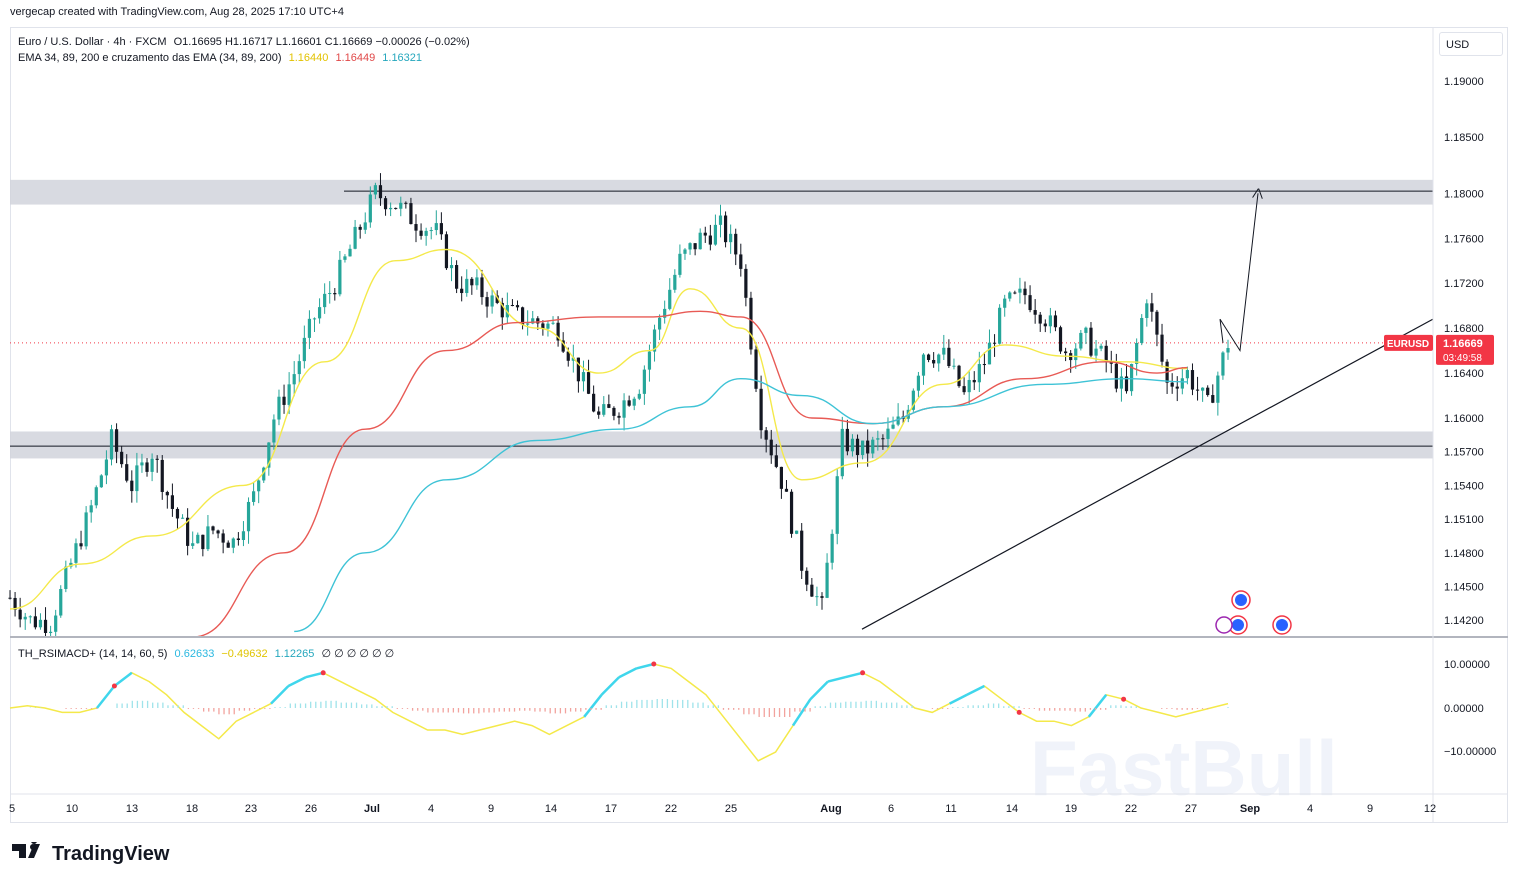 This screenshot has width=1518, height=883. I want to click on price-tick-label: 1.14800, so click(1464, 554).